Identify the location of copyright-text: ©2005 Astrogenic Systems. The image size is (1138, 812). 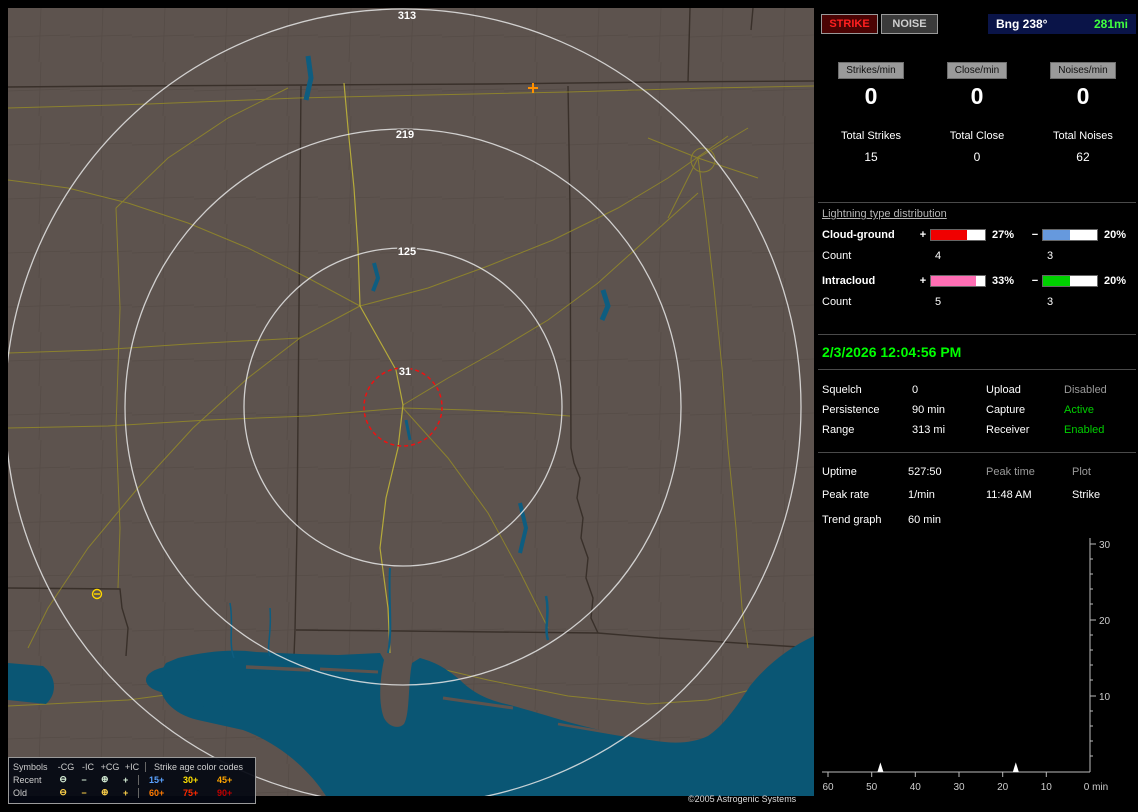
(742, 799).